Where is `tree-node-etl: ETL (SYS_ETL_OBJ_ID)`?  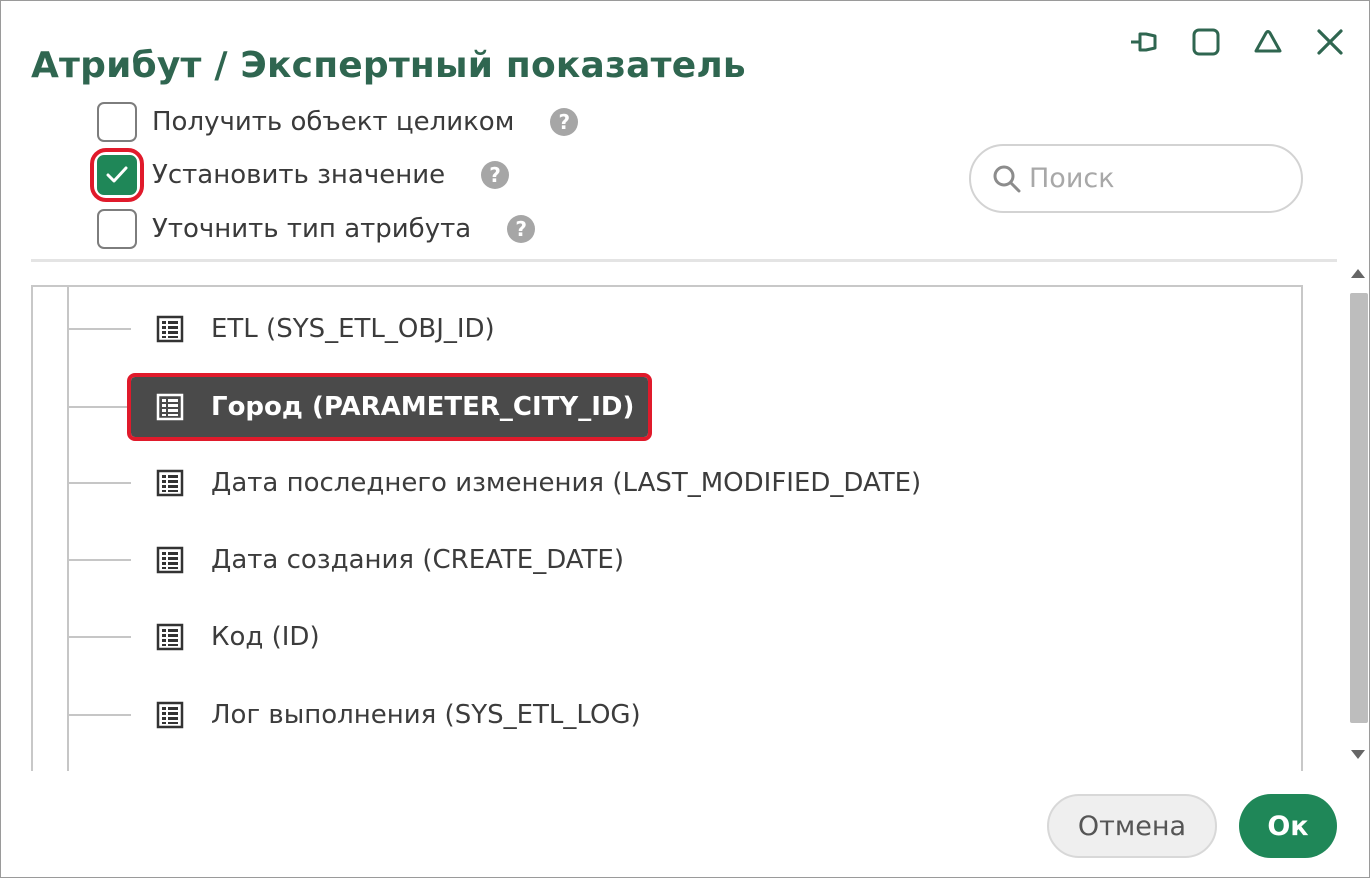
tree-node-etl: ETL (SYS_ETL_OBJ_ID) is located at coordinates (320, 329).